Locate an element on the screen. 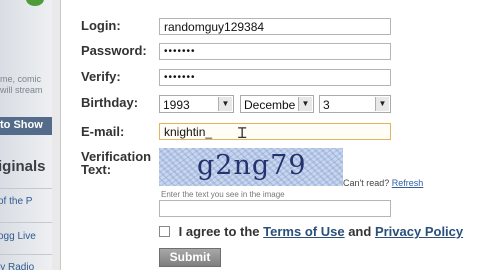 The height and width of the screenshot is (270, 480). captcha-text: g2ng79 is located at coordinates (252, 165).